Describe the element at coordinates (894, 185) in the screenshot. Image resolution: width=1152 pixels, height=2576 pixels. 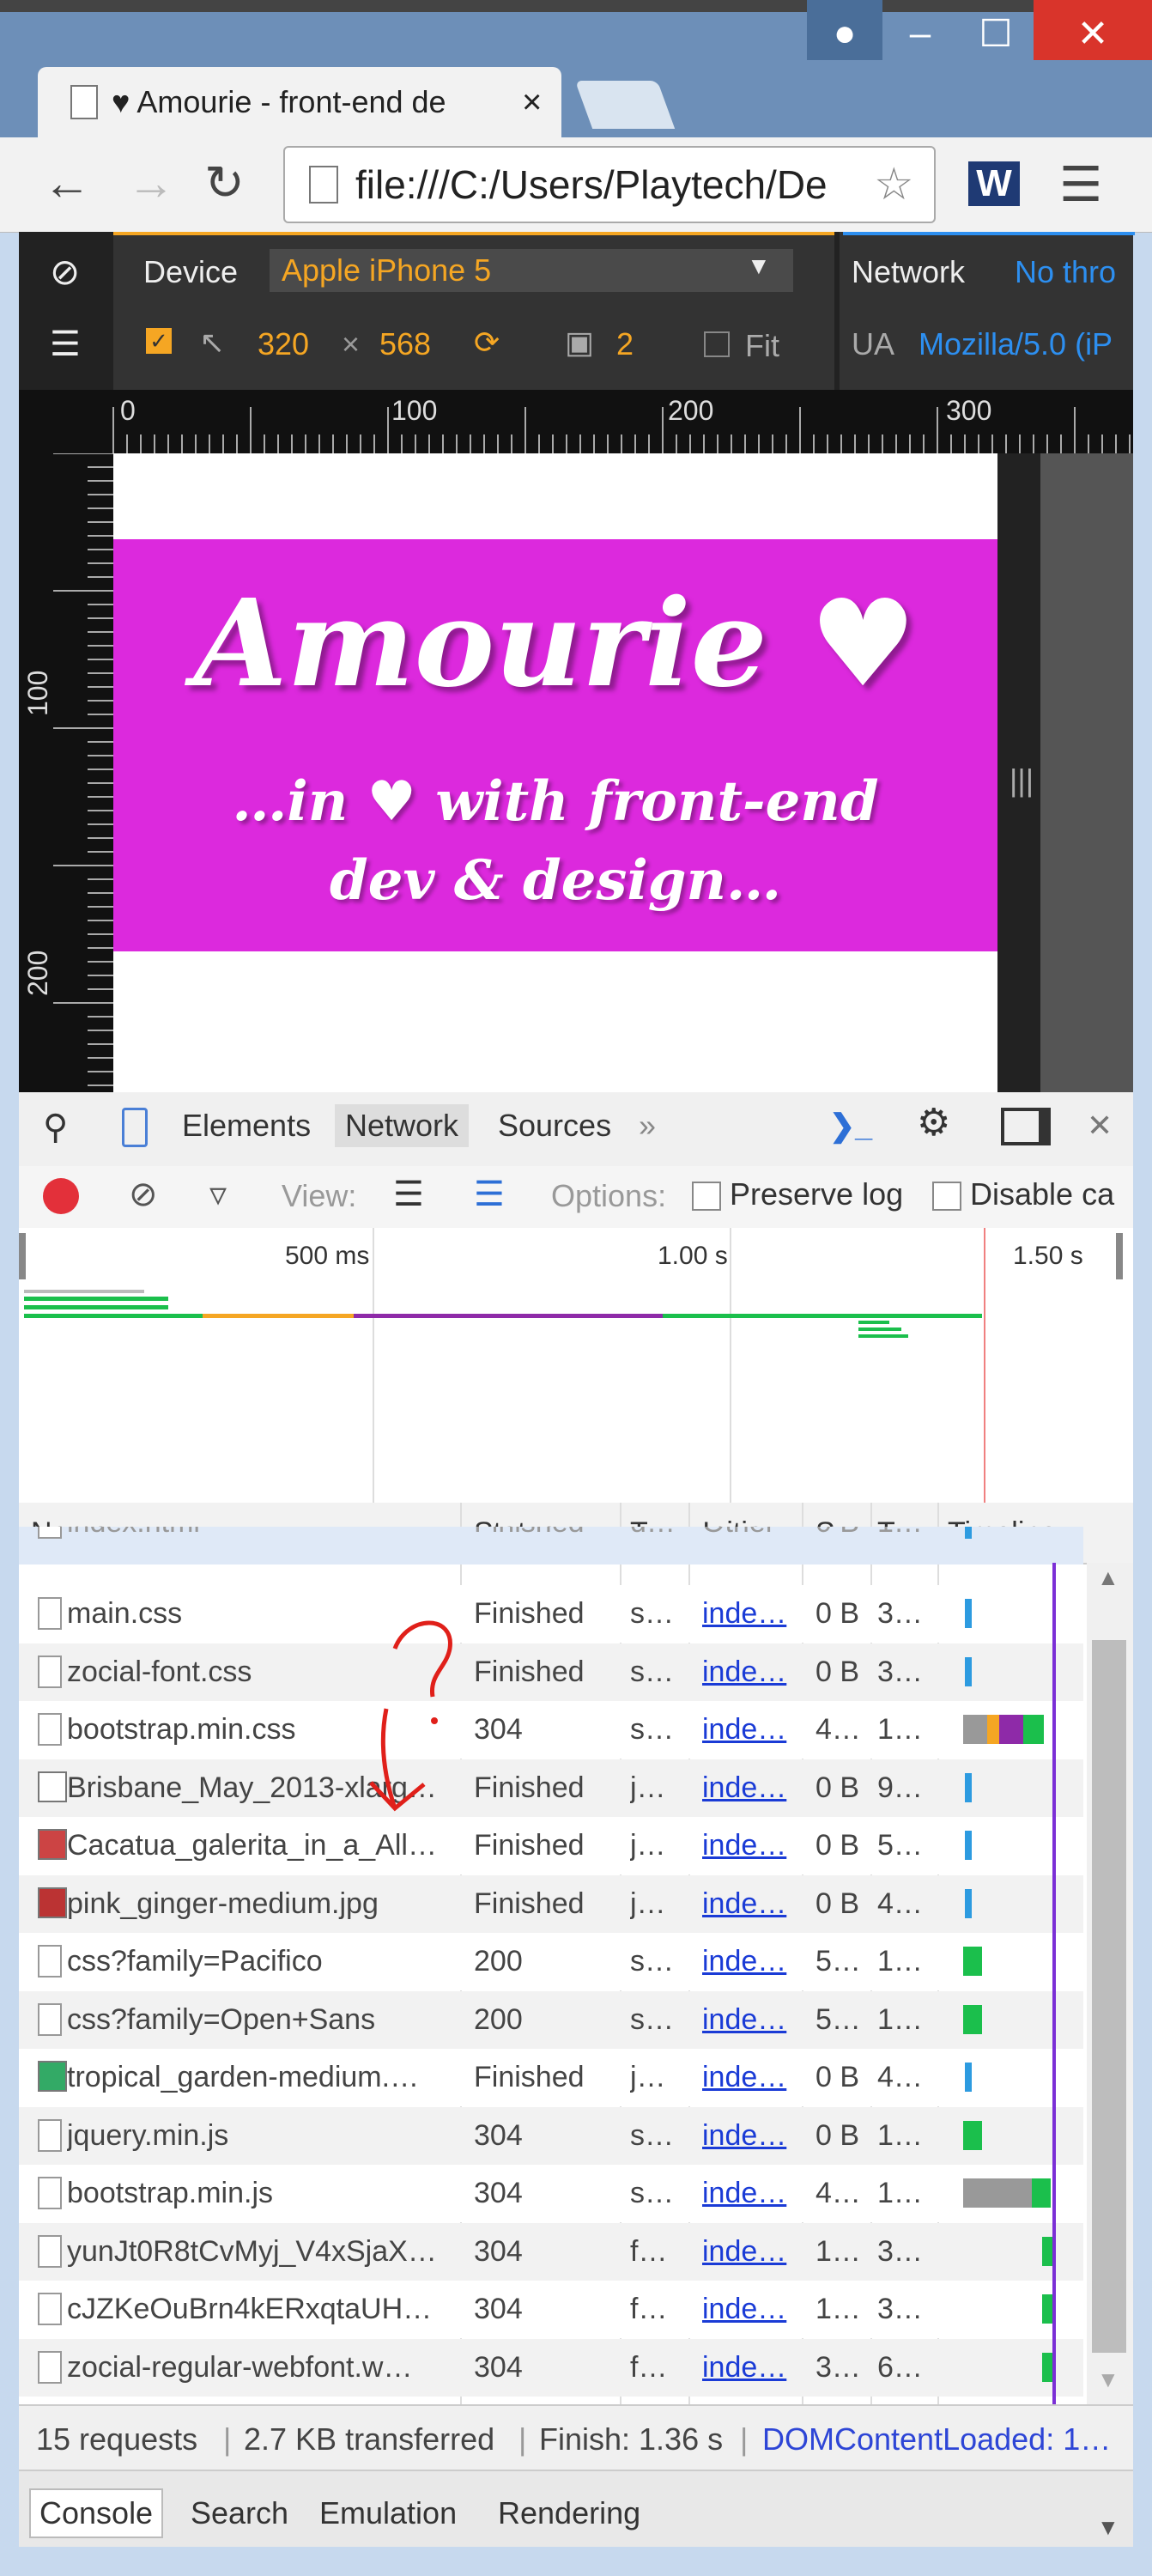
I see `bookmark-star-icon: ☆` at that location.